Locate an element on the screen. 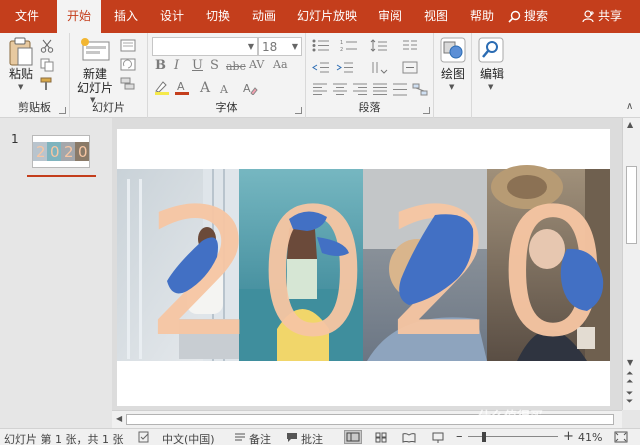 The height and width of the screenshot is (445, 640). section-icon is located at coordinates (127, 83).